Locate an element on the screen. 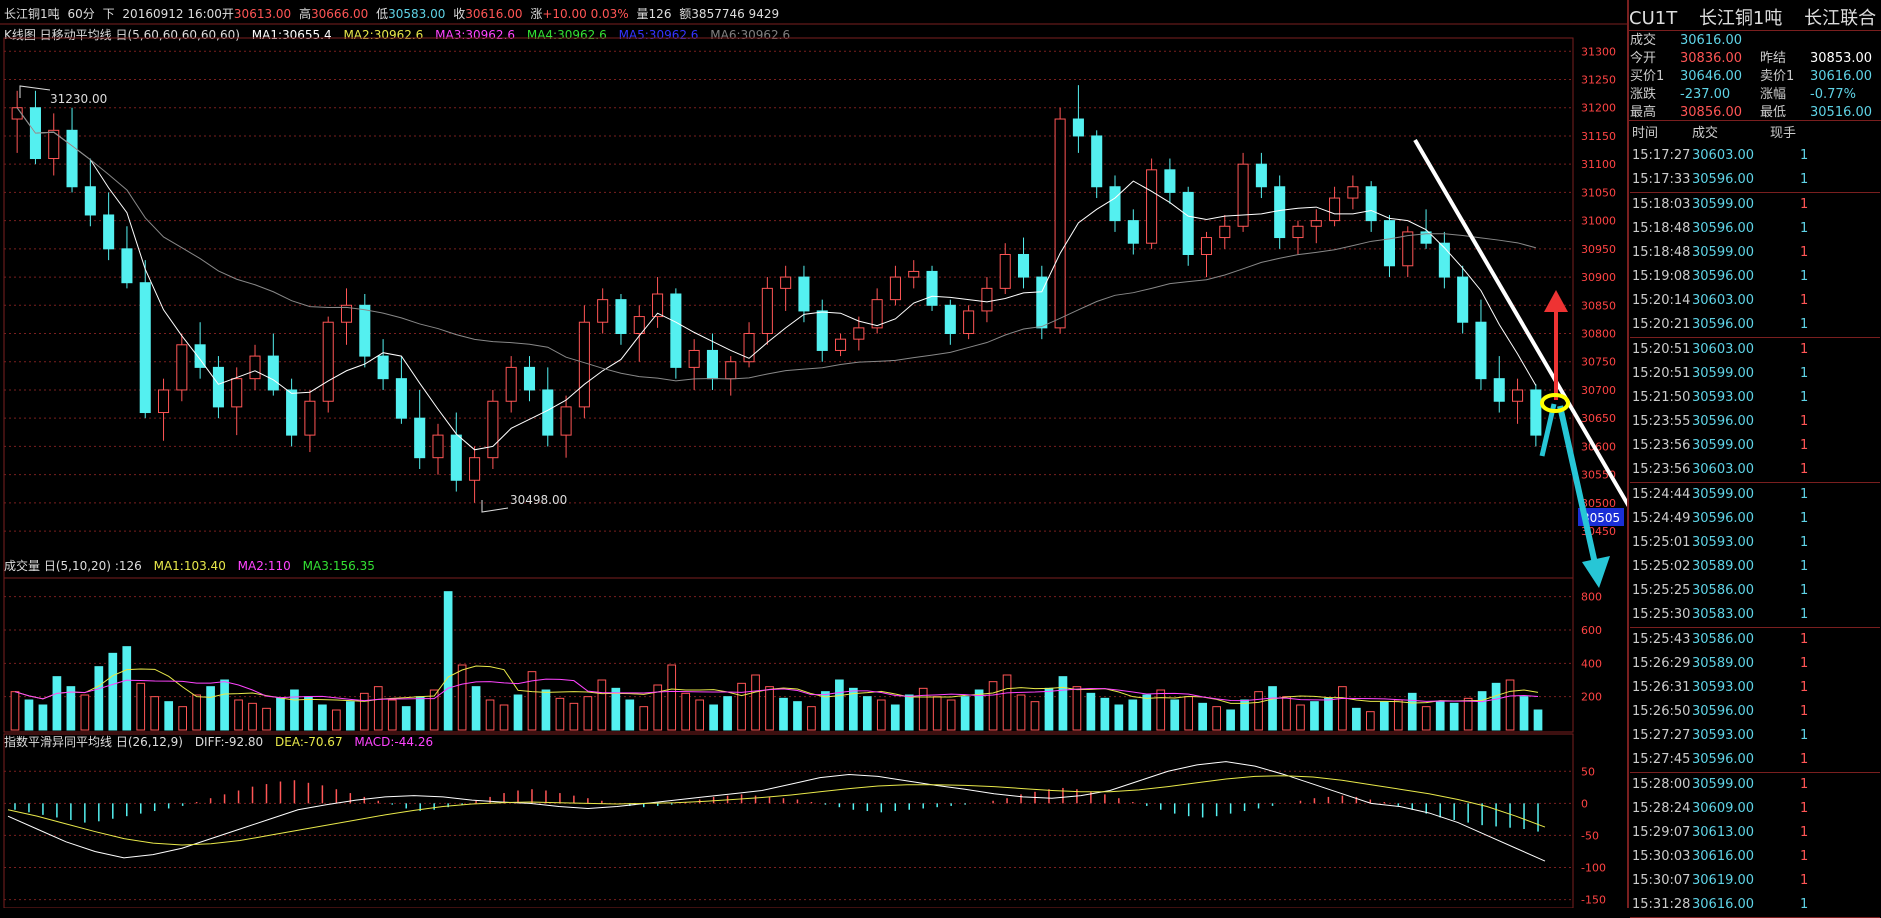  tick-time: 15:30:07 is located at coordinates (1661, 880).